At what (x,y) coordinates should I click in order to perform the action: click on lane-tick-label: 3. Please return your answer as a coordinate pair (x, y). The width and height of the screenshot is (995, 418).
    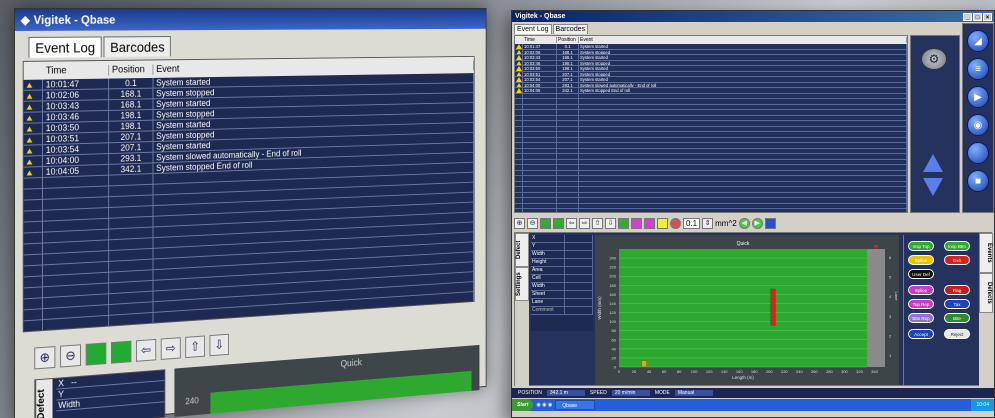
    Looking at the image, I should click on (890, 316).